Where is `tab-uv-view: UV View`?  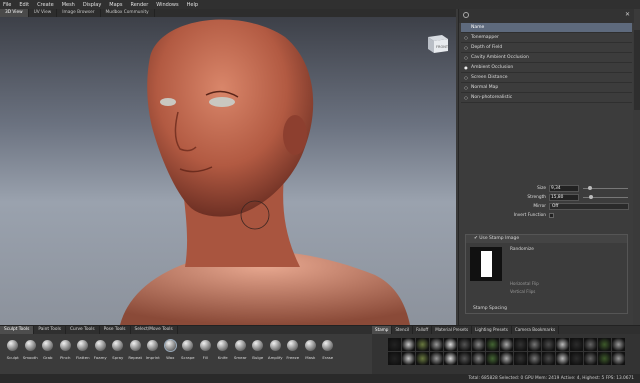
tab-uv-view: UV View is located at coordinates (43, 13).